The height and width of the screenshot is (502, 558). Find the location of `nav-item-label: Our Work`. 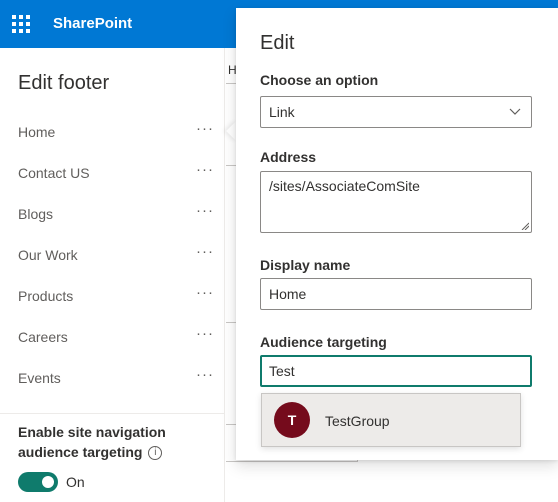

nav-item-label: Our Work is located at coordinates (48, 255).